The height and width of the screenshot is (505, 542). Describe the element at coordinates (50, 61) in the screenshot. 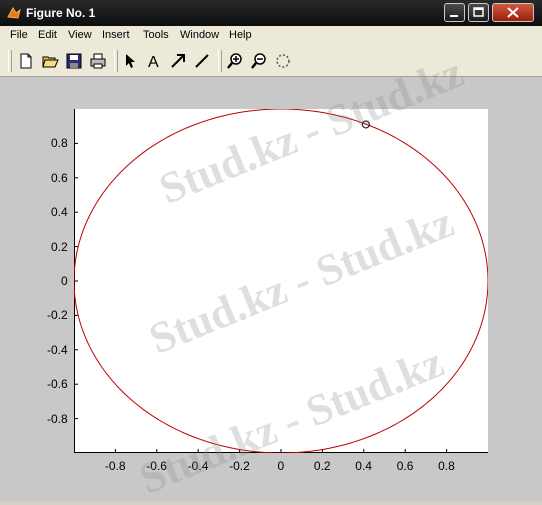

I see `open-file-icon` at that location.